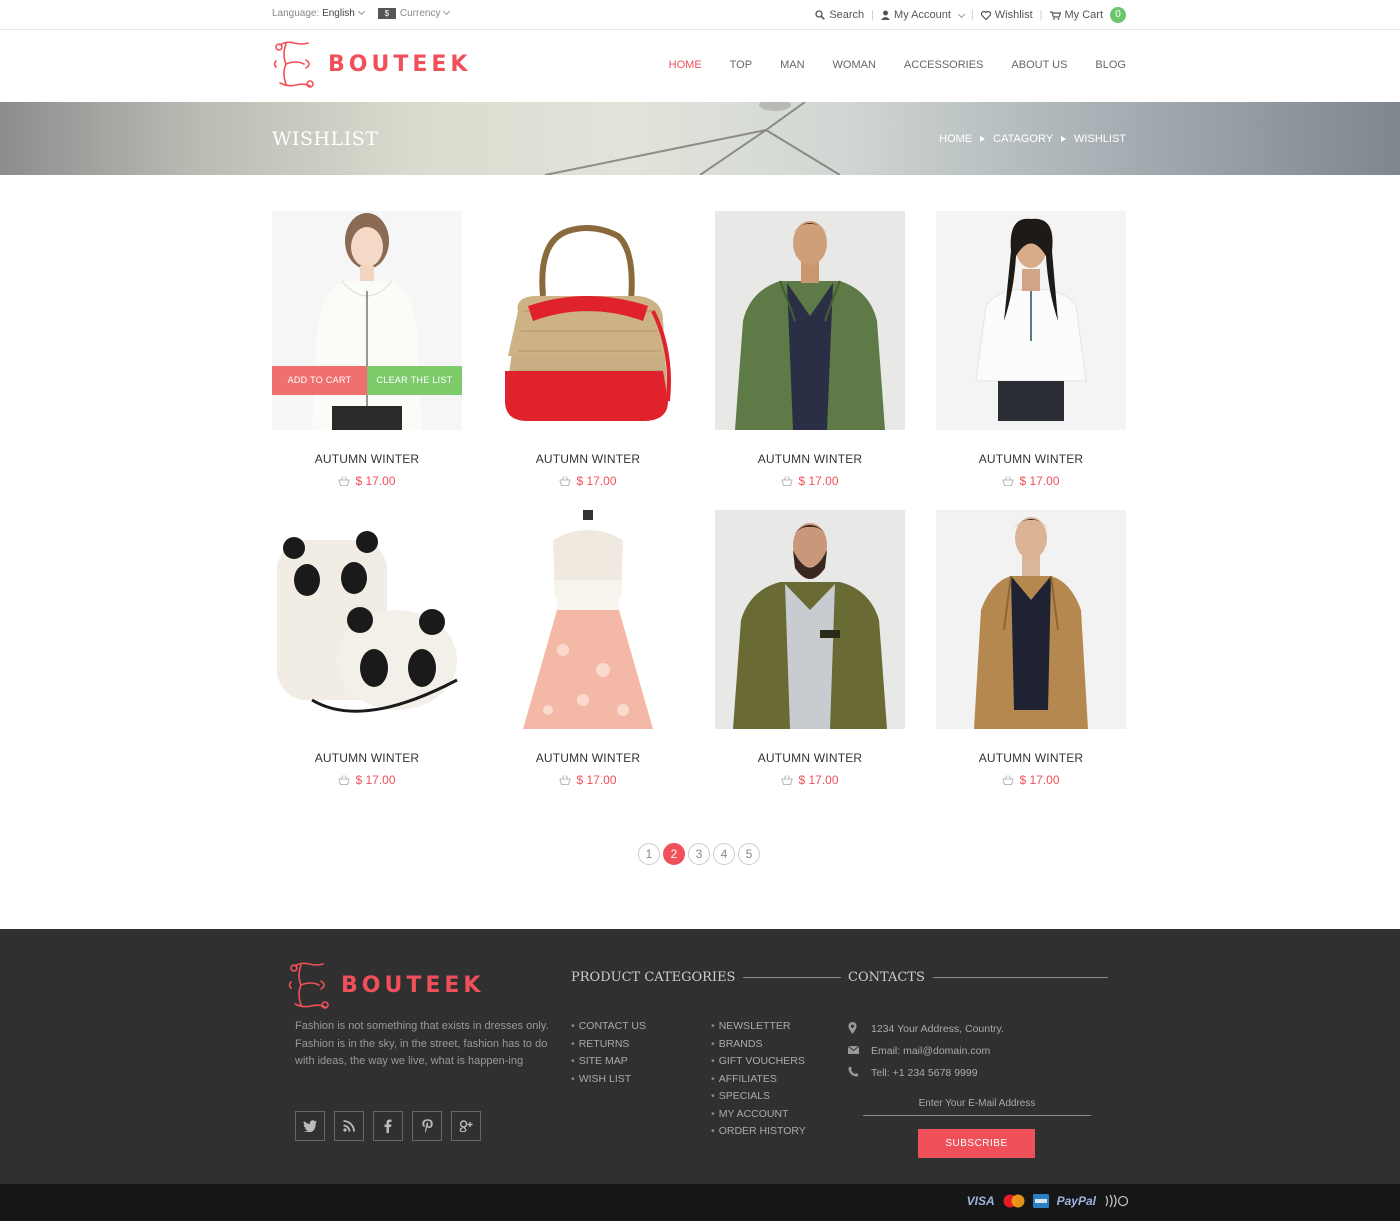 The width and height of the screenshot is (1400, 1221). What do you see at coordinates (318, 14) in the screenshot?
I see `language-selector: Language: English` at bounding box center [318, 14].